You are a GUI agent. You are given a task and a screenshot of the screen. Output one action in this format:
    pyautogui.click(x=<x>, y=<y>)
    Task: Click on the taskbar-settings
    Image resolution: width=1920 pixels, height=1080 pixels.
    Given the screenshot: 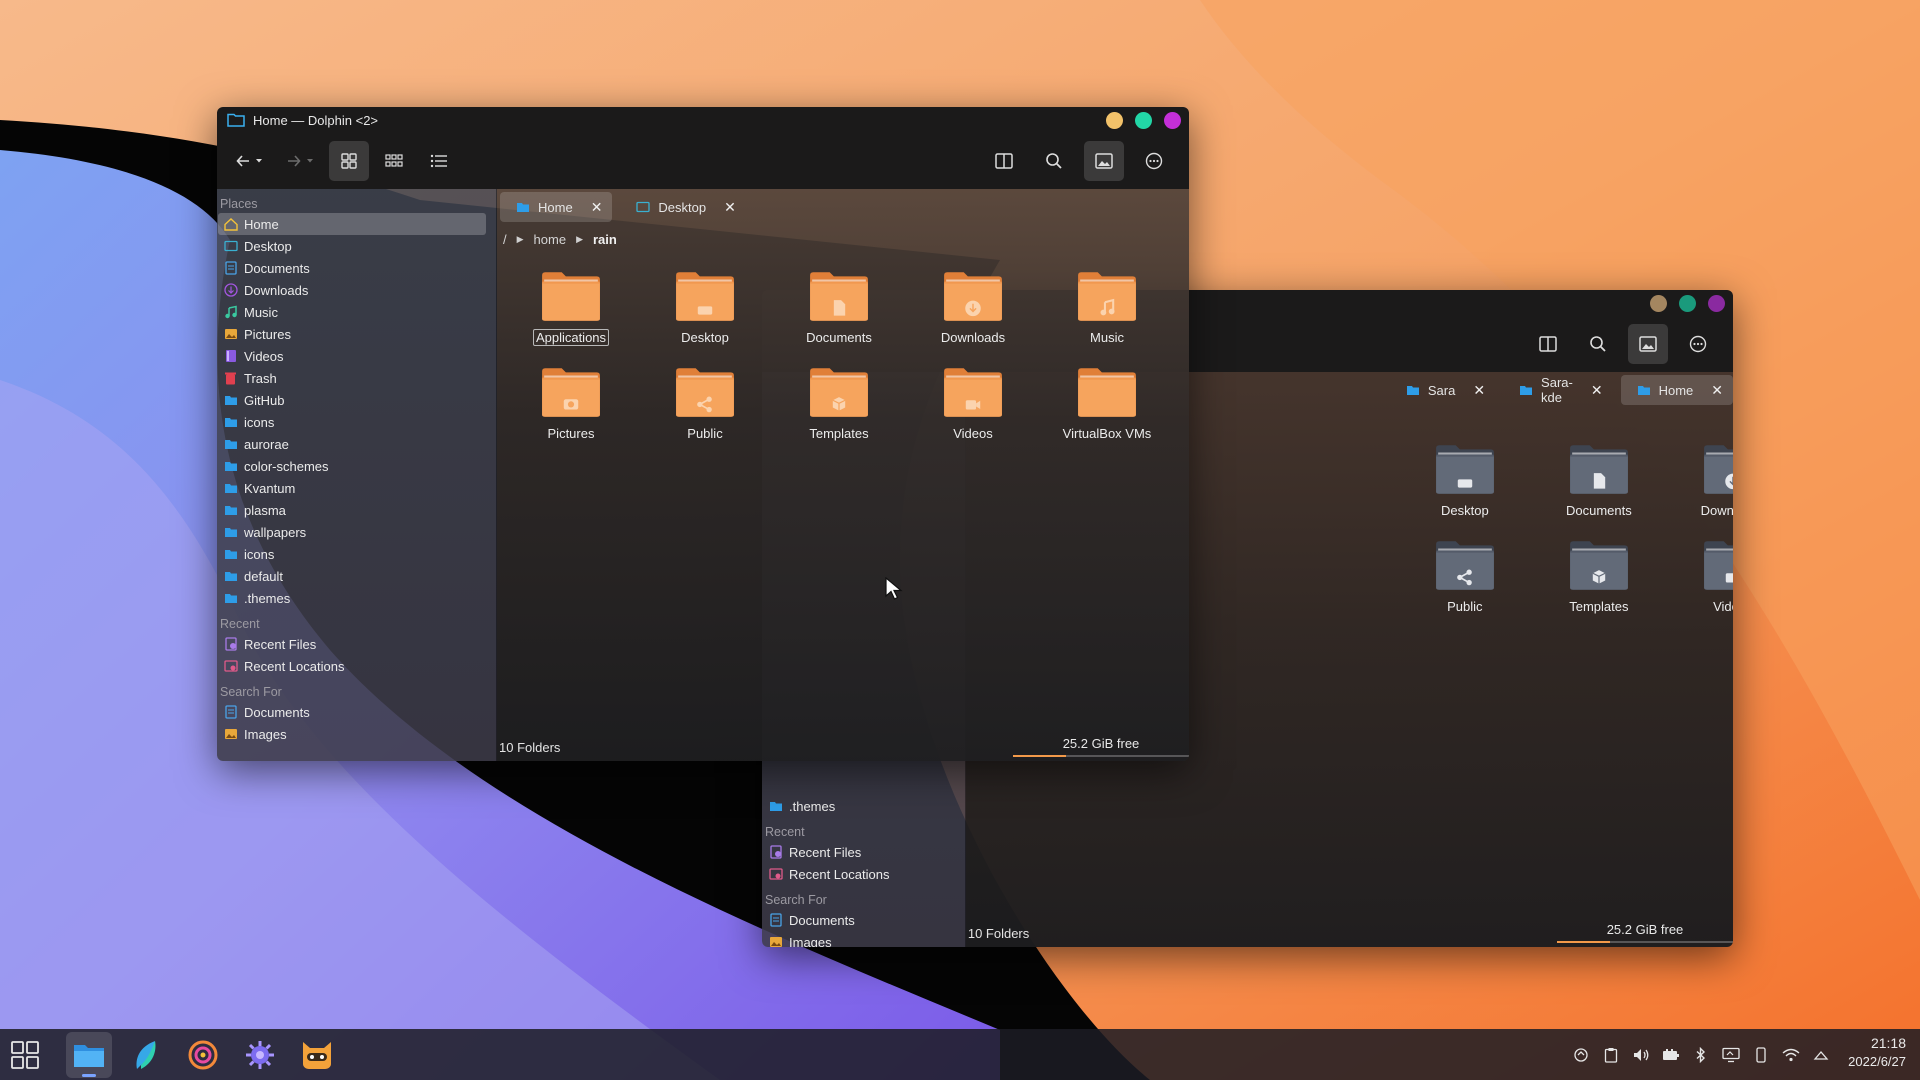 What is the action you would take?
    pyautogui.click(x=260, y=1055)
    